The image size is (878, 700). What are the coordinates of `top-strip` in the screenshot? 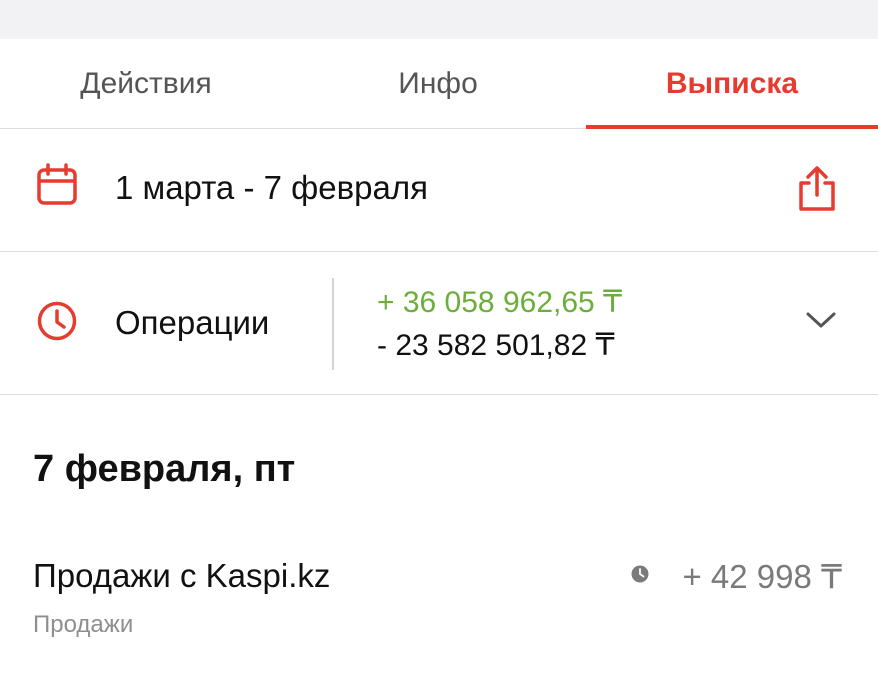 It's located at (439, 19).